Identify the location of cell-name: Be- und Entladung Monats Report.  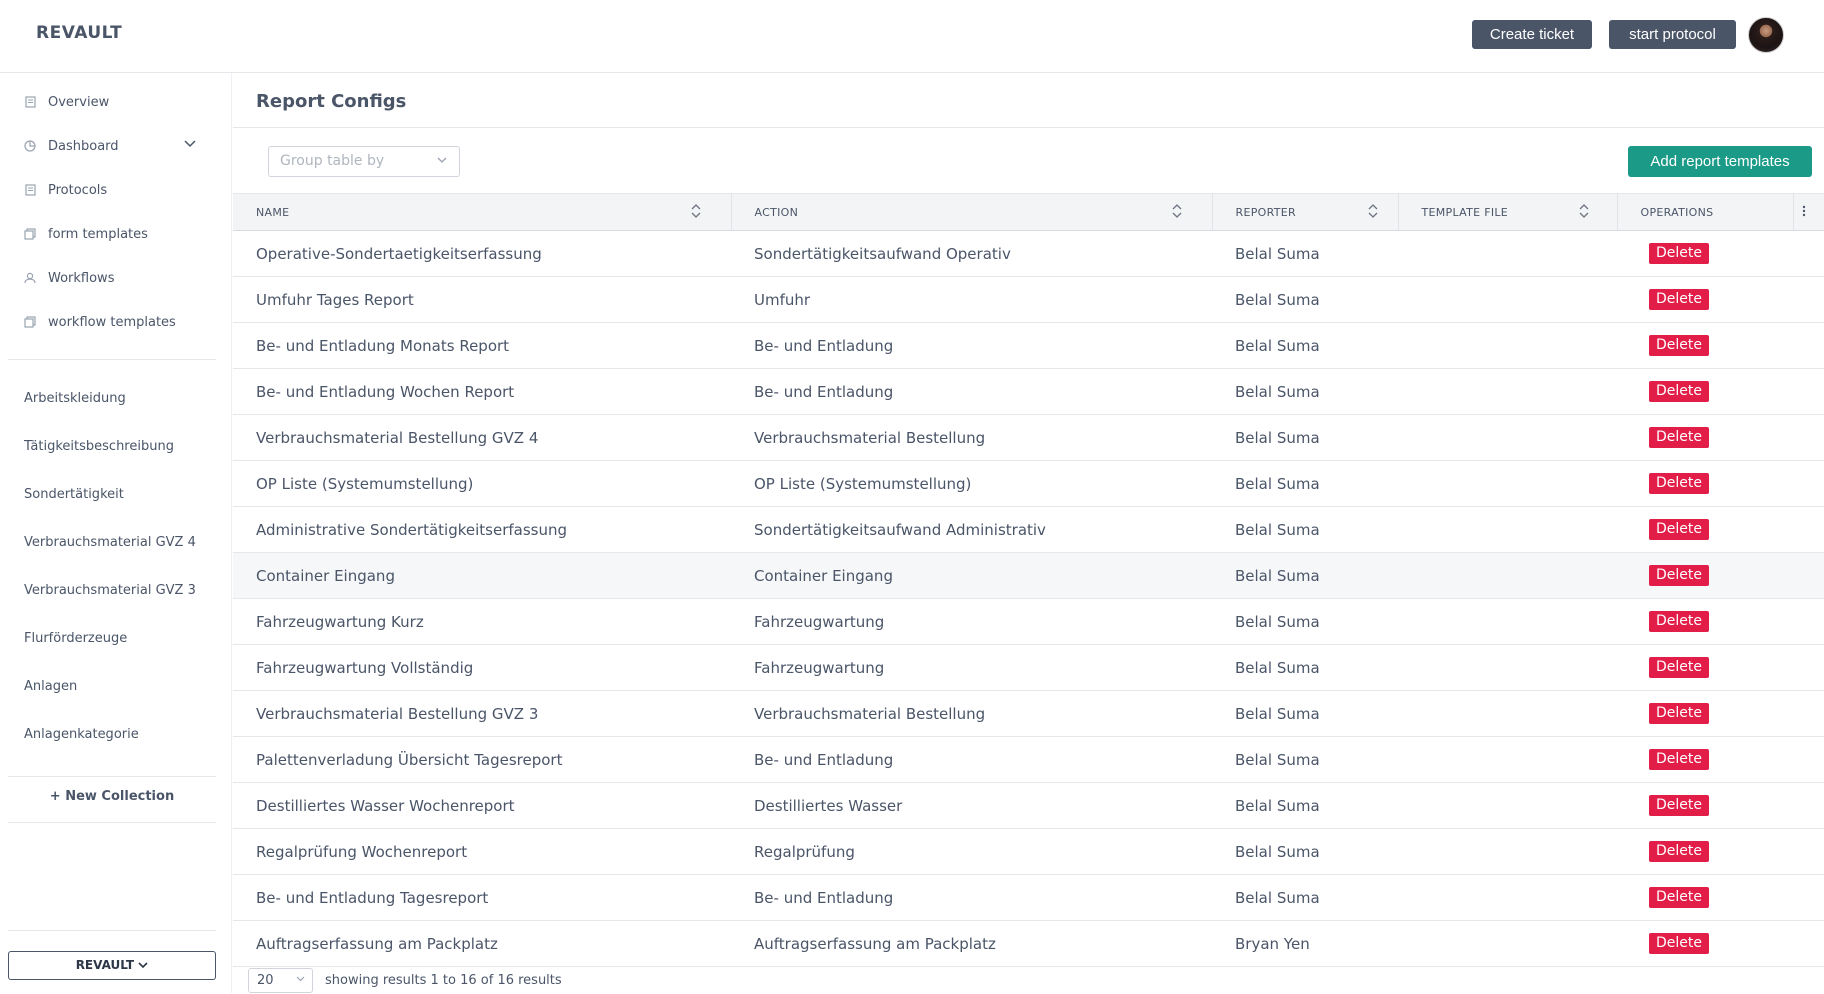
(383, 345).